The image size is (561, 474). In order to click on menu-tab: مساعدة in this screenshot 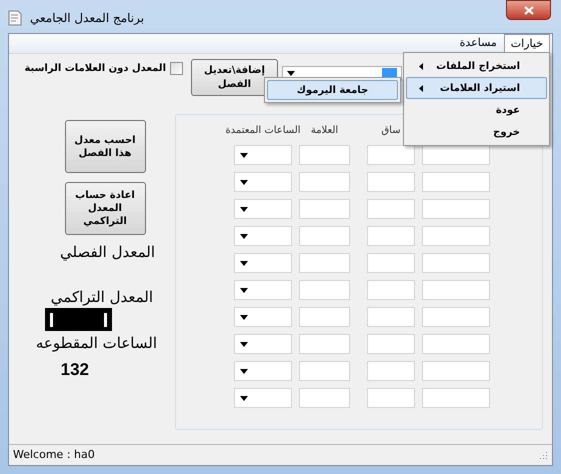, I will do `click(478, 43)`.